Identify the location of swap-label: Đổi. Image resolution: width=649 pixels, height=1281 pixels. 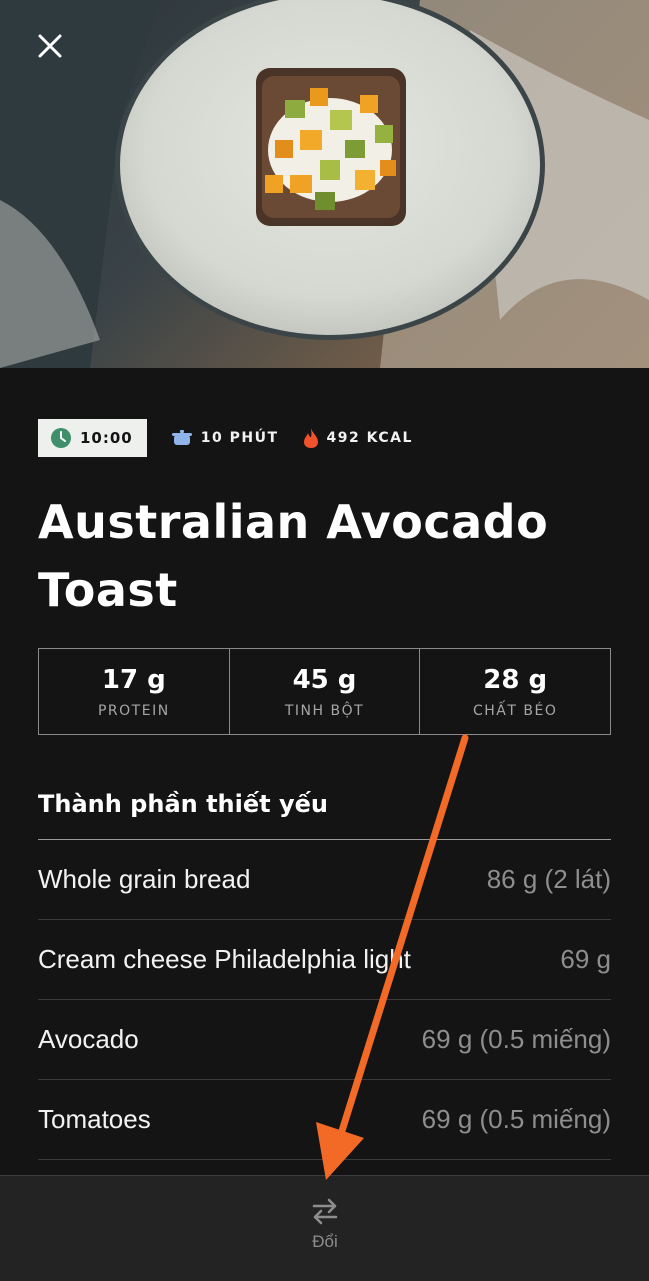
(325, 1241).